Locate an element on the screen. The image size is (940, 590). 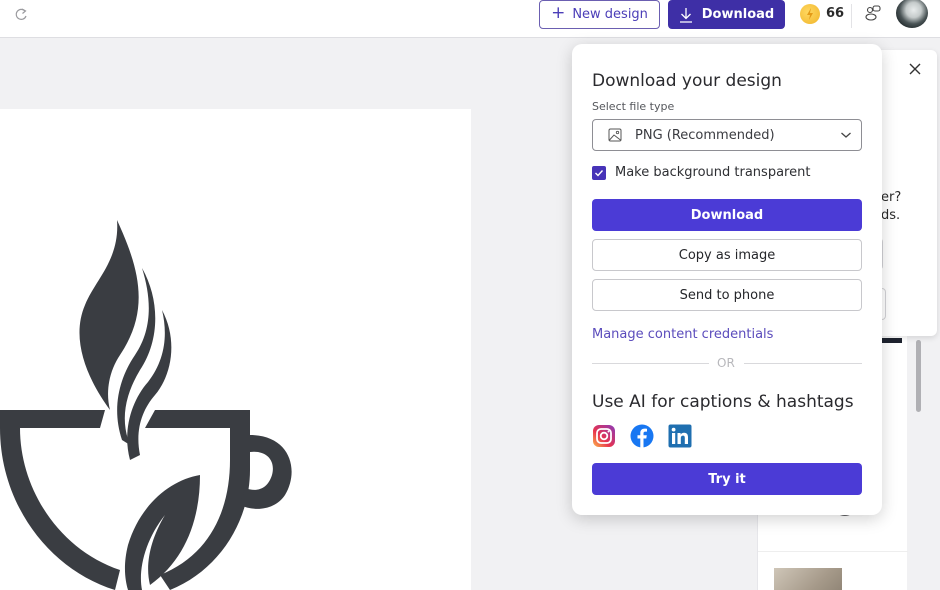
top-toolbar: + New design Download 66 is located at coordinates (470, 19).